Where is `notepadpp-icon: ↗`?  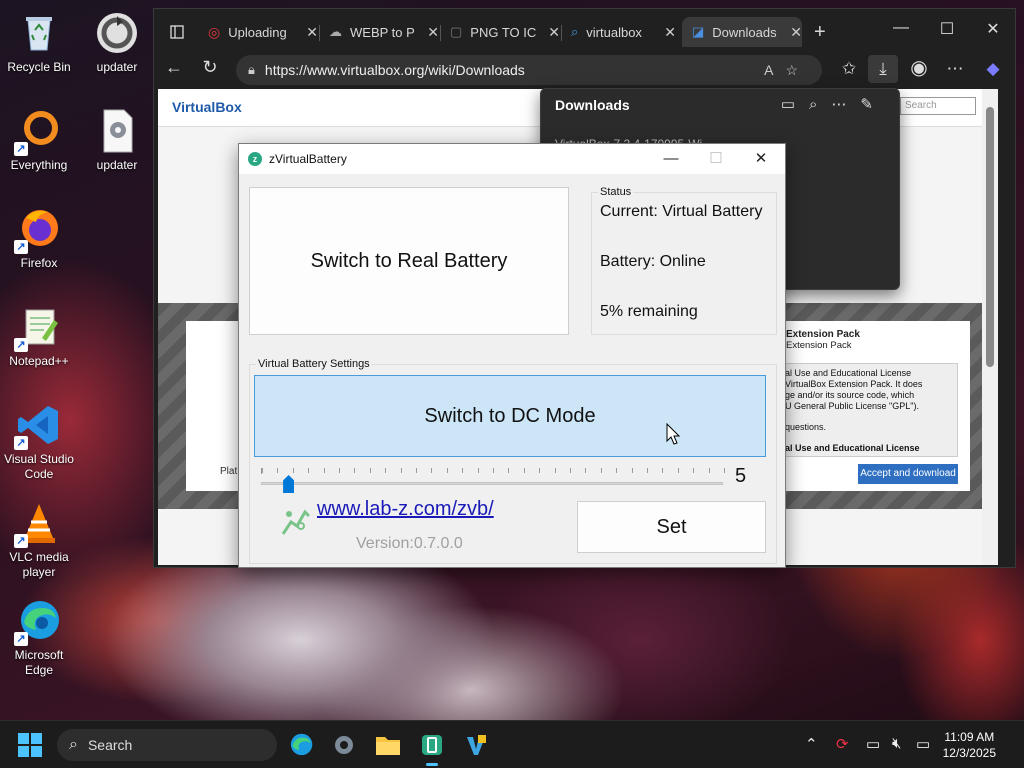 notepadpp-icon: ↗ is located at coordinates (38, 328).